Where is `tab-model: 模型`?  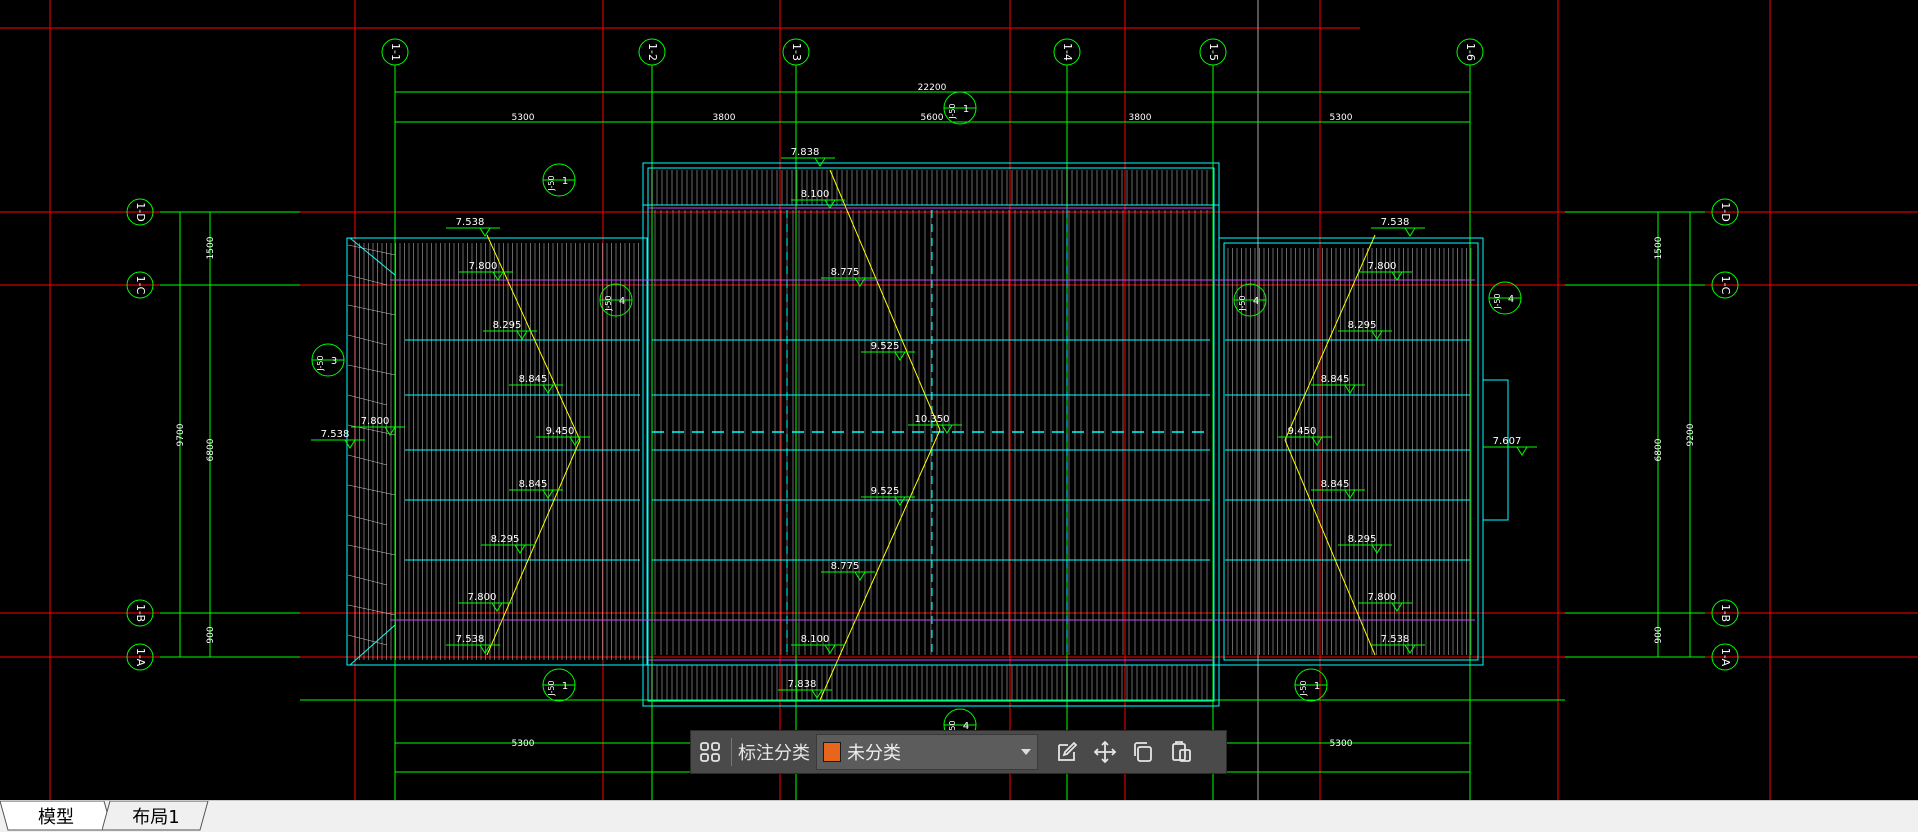 tab-model: 模型 is located at coordinates (56, 816).